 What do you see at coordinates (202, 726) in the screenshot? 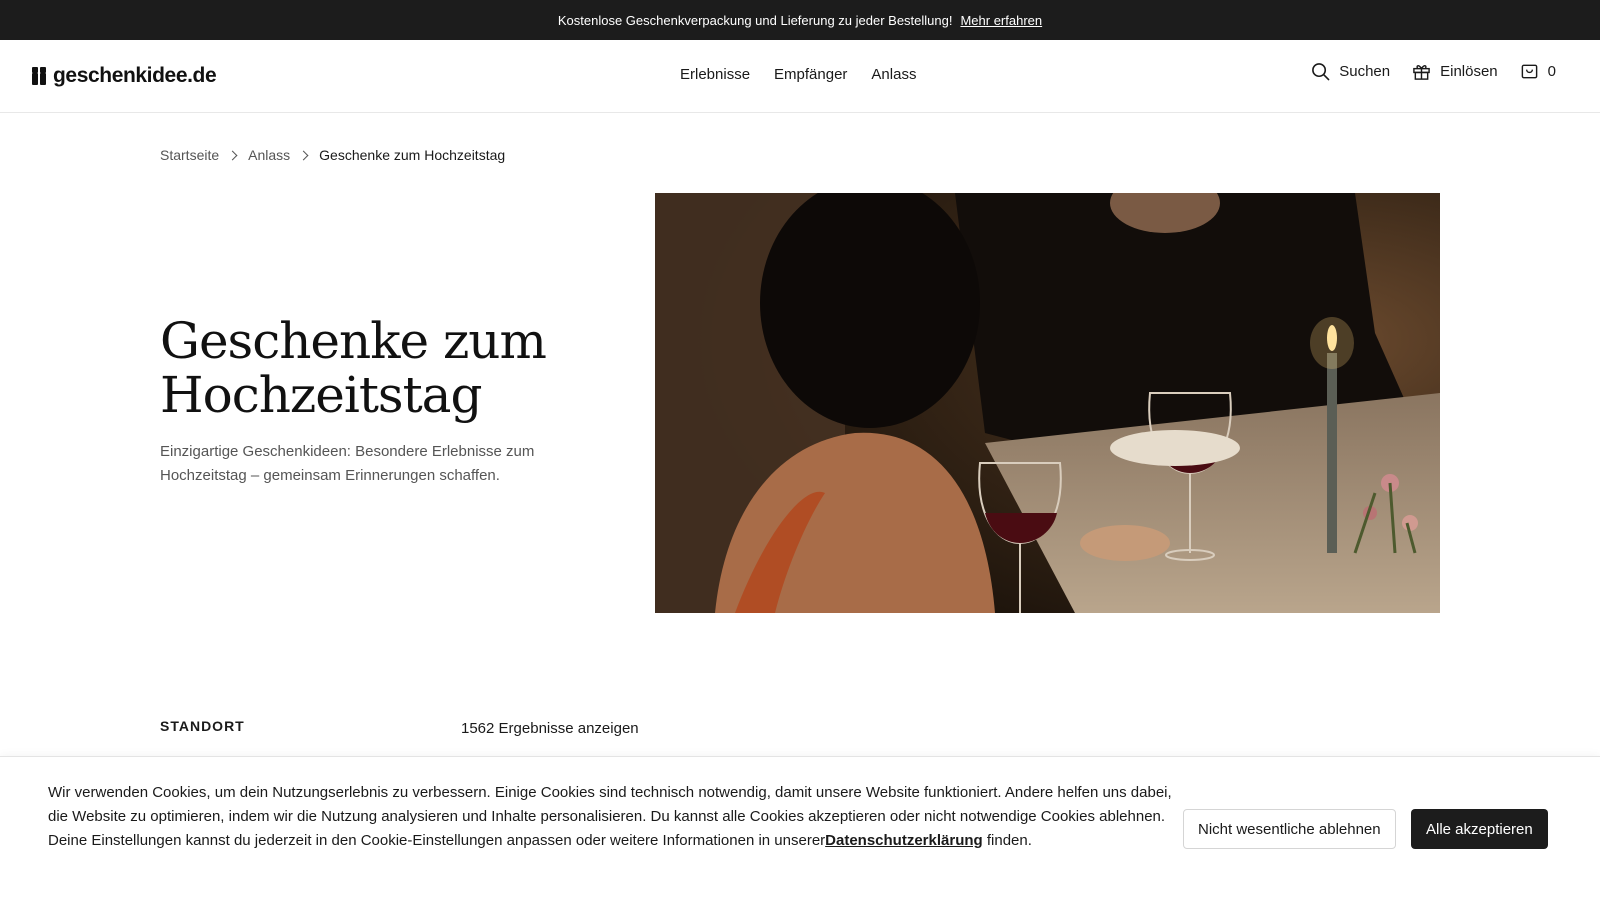
I see `location-filter-label: STANDORT` at bounding box center [202, 726].